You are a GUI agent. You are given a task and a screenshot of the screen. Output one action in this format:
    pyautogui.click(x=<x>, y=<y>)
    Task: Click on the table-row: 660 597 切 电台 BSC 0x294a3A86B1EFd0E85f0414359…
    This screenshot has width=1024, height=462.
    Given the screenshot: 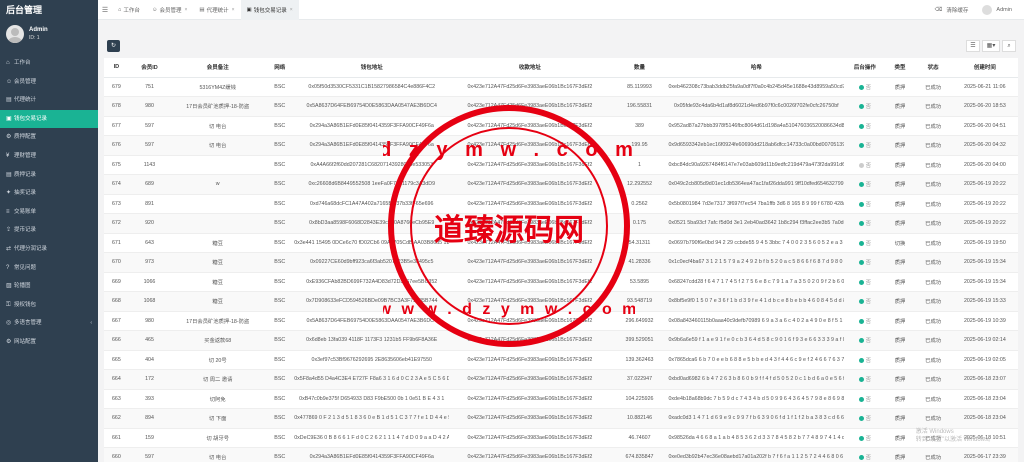 What is the action you would take?
    pyautogui.click(x=561, y=454)
    